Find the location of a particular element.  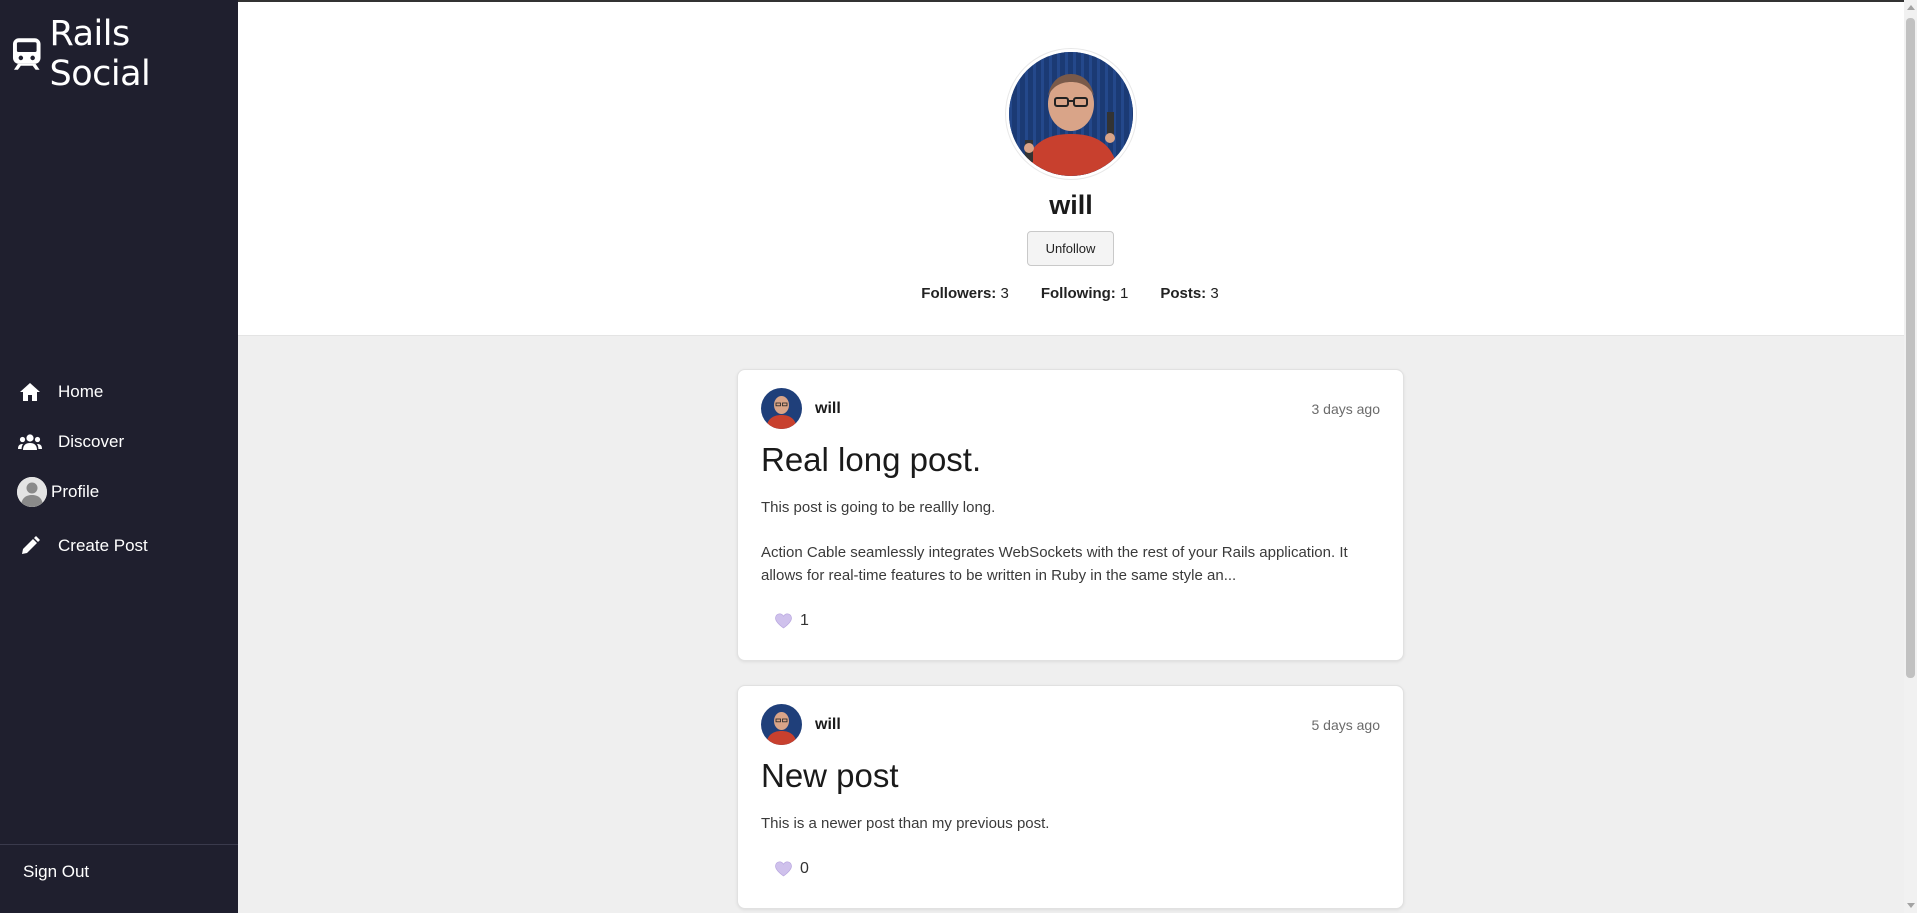

post-title: Real long post. is located at coordinates (871, 460).